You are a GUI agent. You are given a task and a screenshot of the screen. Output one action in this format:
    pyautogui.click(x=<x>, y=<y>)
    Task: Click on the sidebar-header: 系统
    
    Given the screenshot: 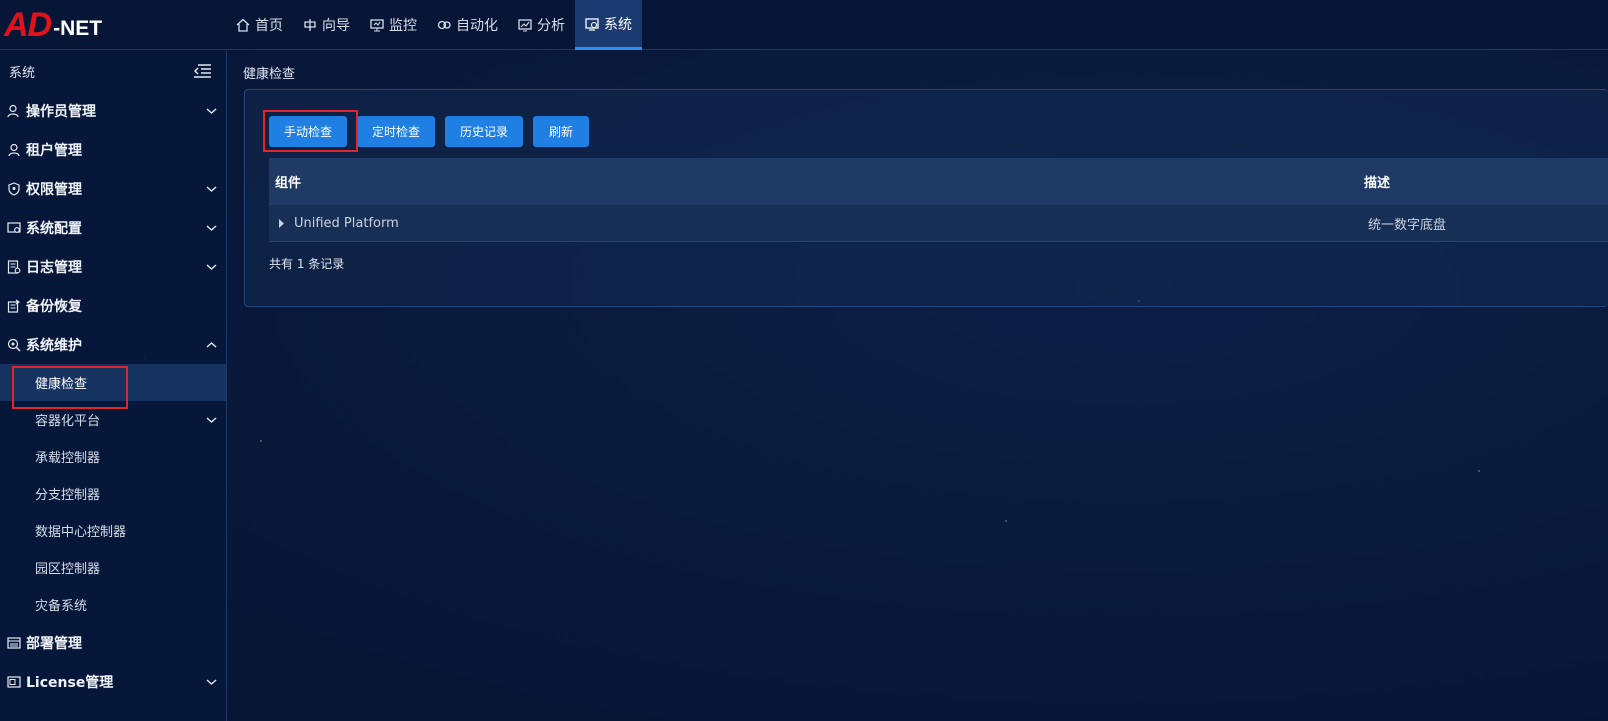 What is the action you would take?
    pyautogui.click(x=113, y=71)
    